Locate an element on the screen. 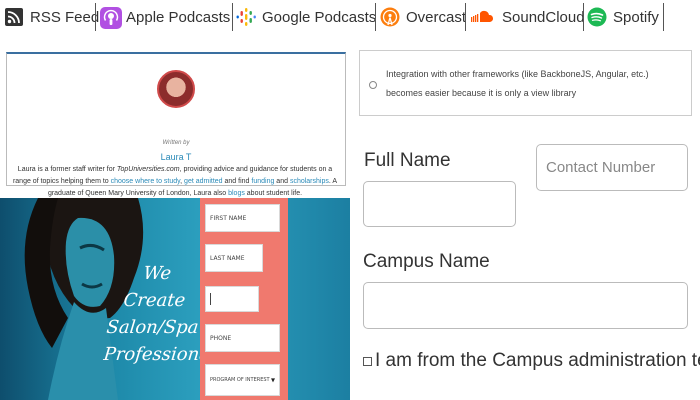 The image size is (700, 400). campus-name-input is located at coordinates (525, 305).